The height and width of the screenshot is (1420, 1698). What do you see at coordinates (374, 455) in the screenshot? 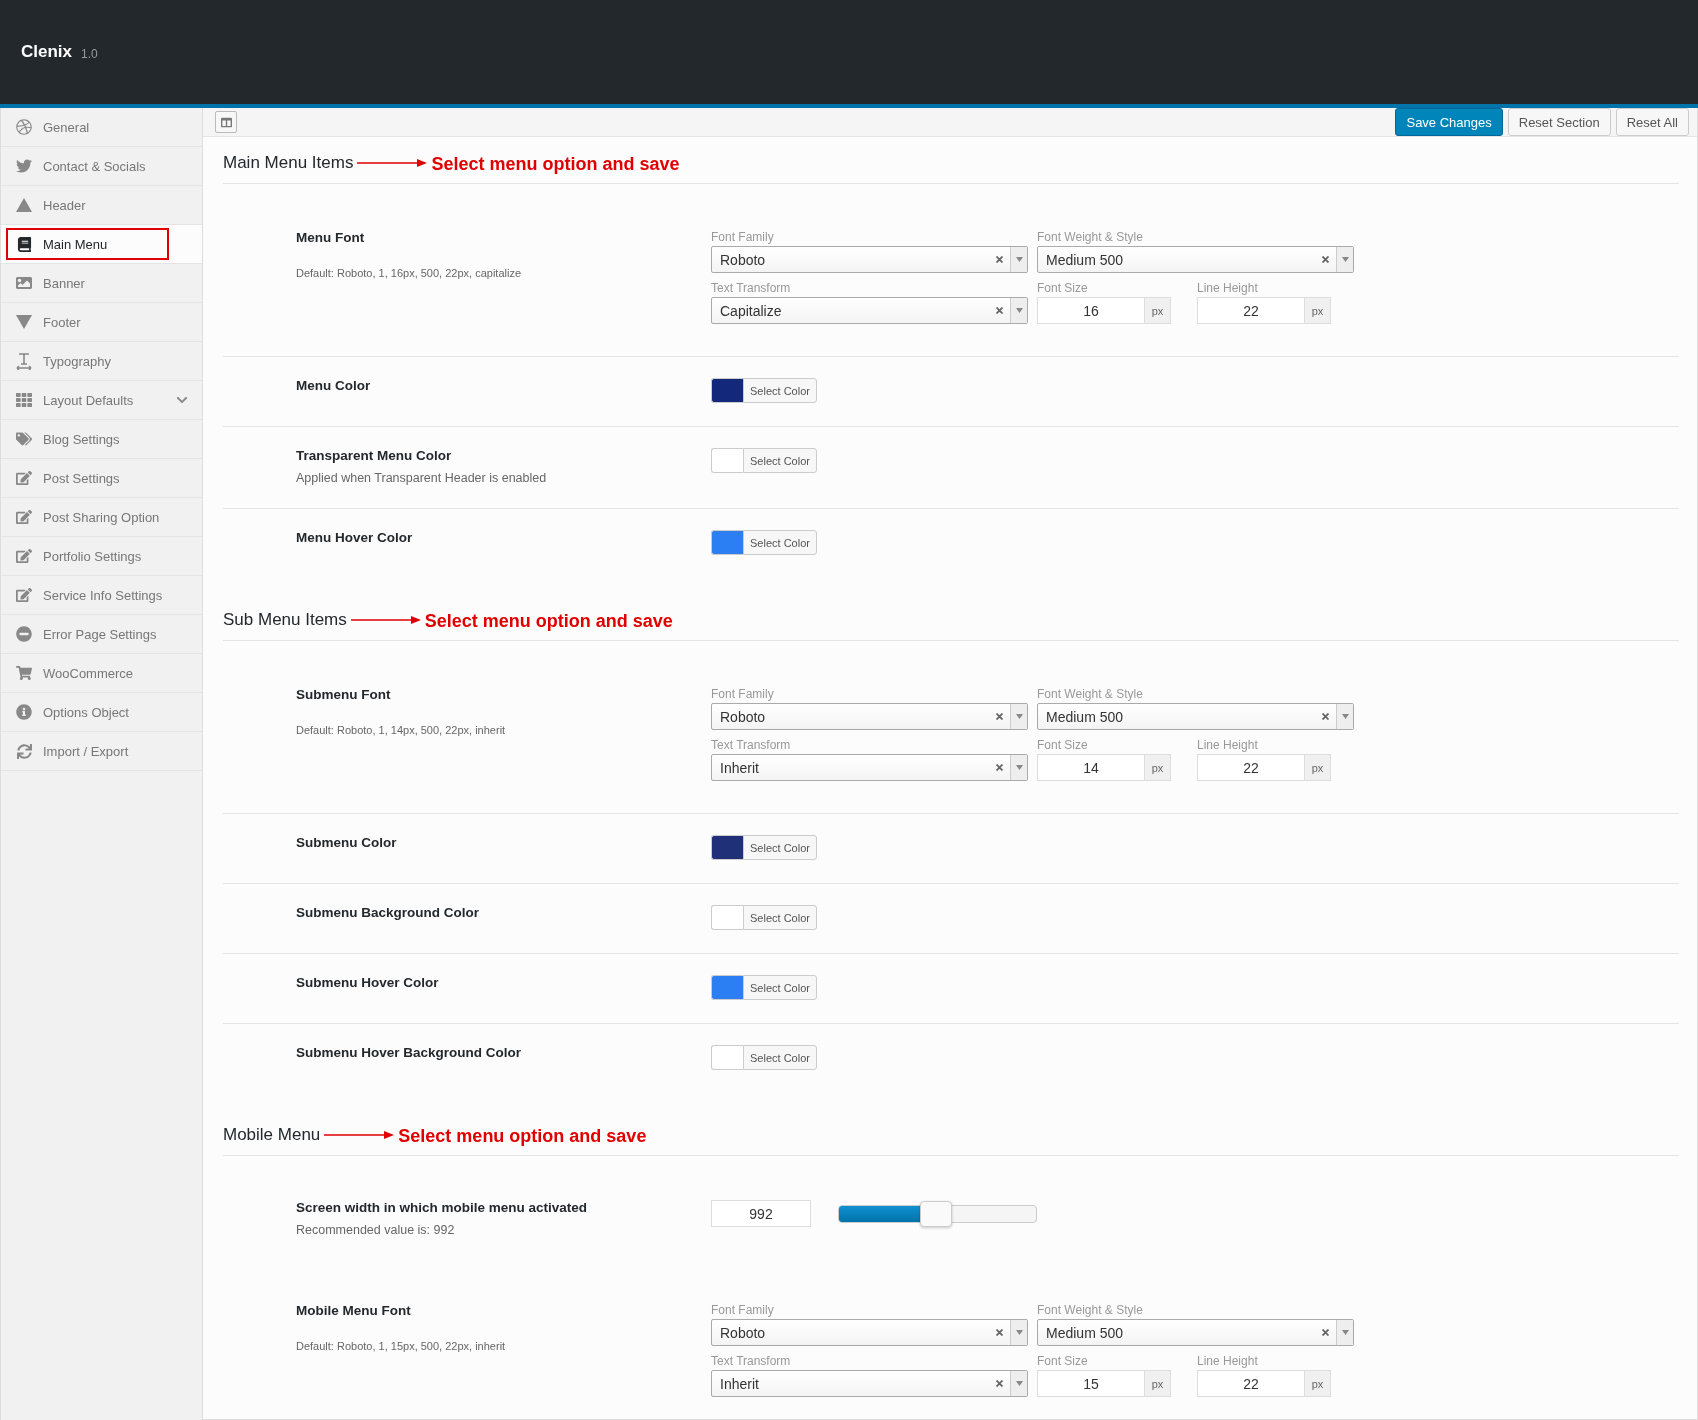
I see `setting-label: Transparent Menu Color` at bounding box center [374, 455].